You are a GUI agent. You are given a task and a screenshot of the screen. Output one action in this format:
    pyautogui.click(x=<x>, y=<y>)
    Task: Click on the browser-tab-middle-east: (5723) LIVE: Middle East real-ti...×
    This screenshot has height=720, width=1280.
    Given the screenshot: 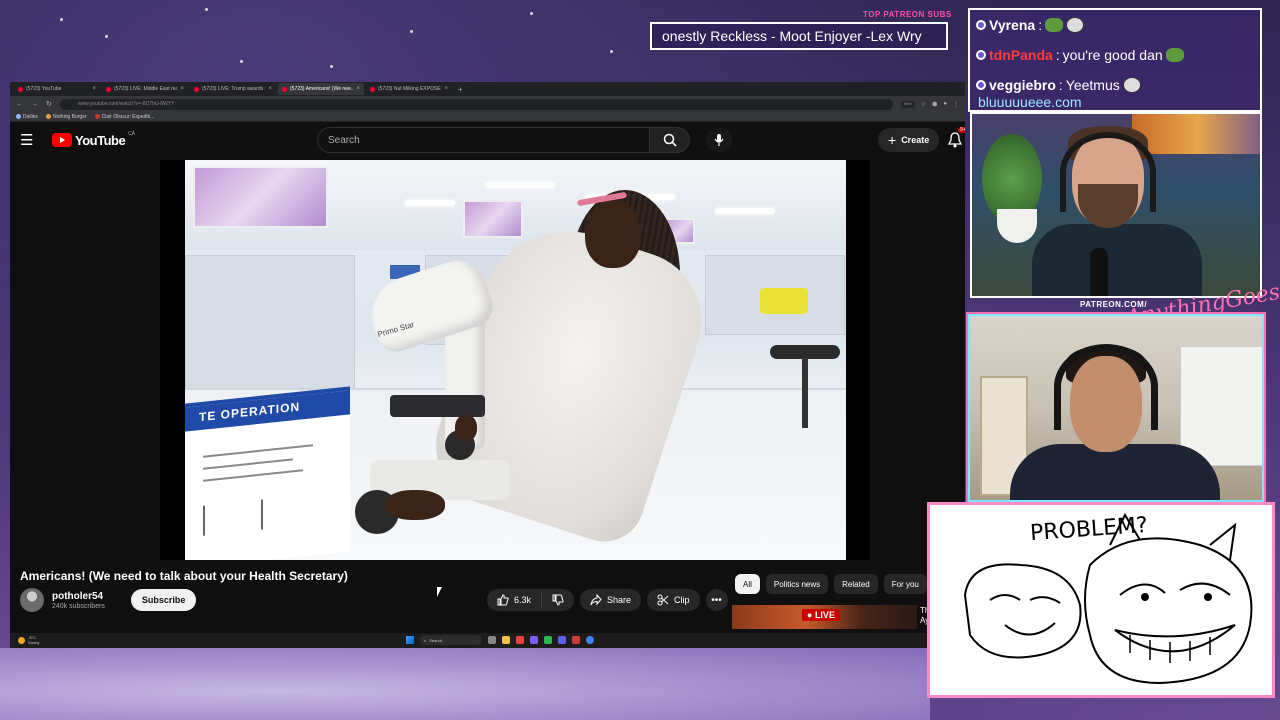 What is the action you would take?
    pyautogui.click(x=145, y=89)
    